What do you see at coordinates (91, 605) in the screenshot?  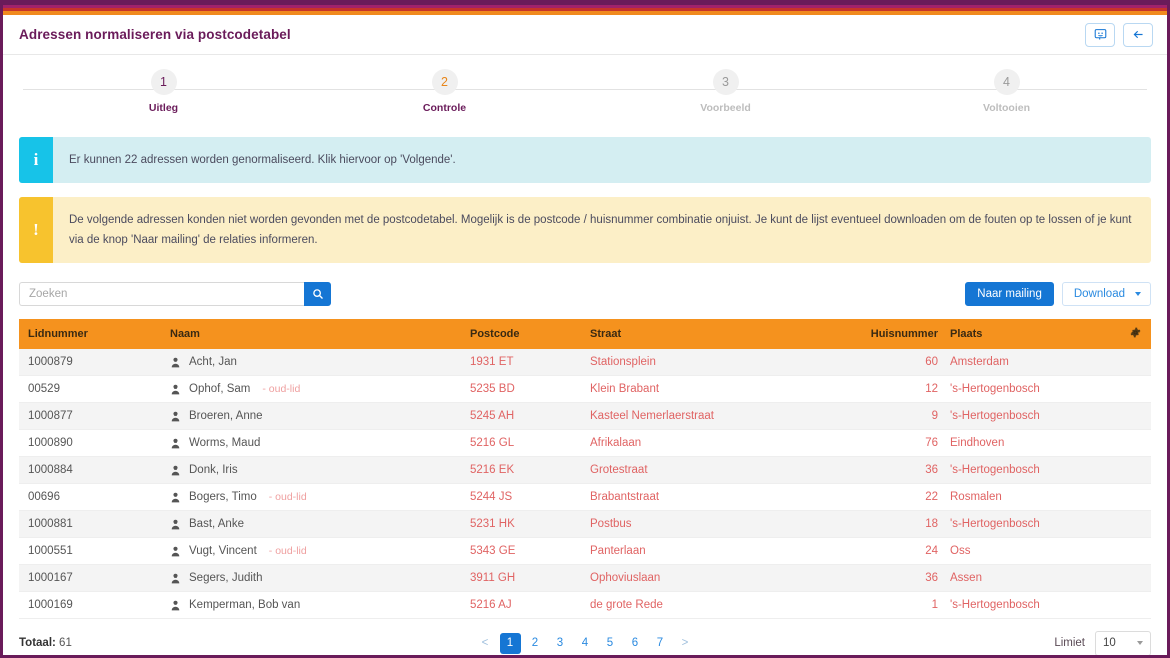 I see `cell-lidnummer: 1000169` at bounding box center [91, 605].